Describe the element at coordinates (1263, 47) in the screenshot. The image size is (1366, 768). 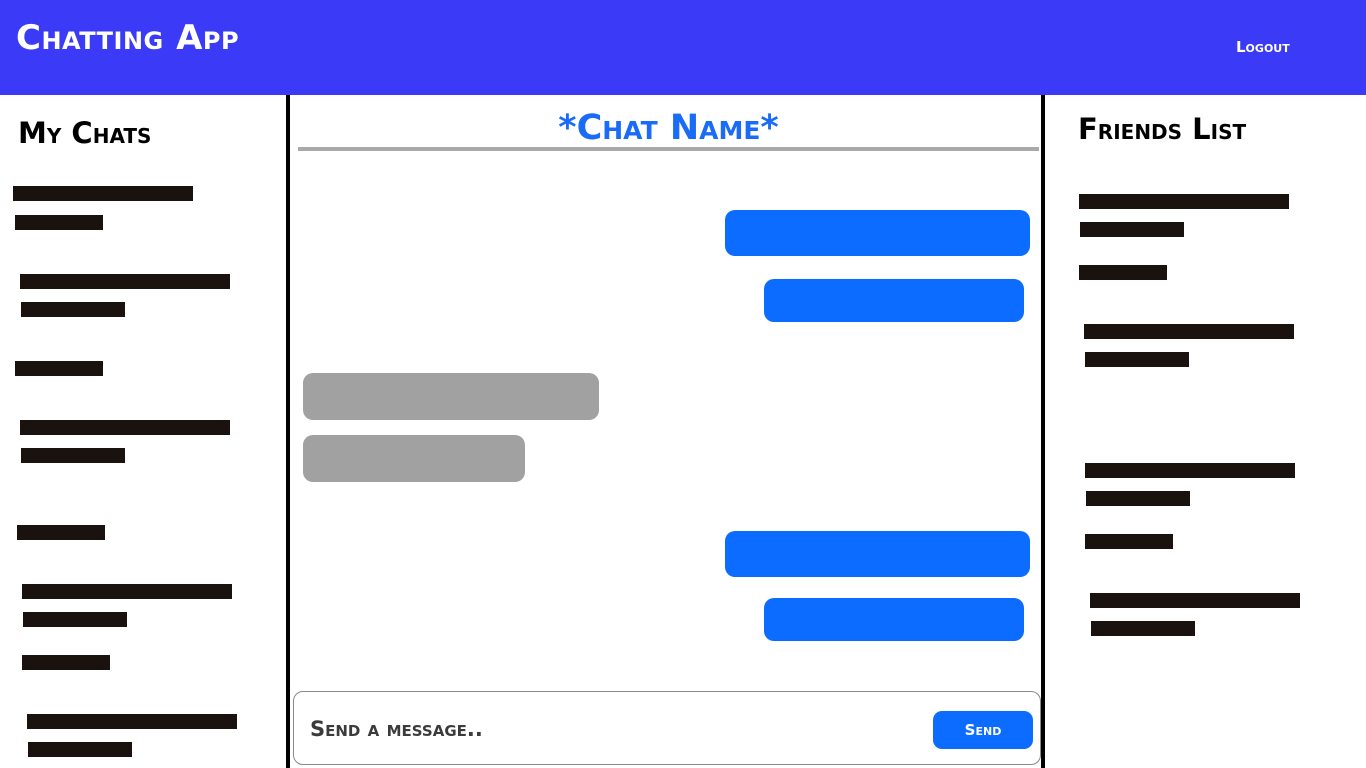
I see `logout-button: Logout` at that location.